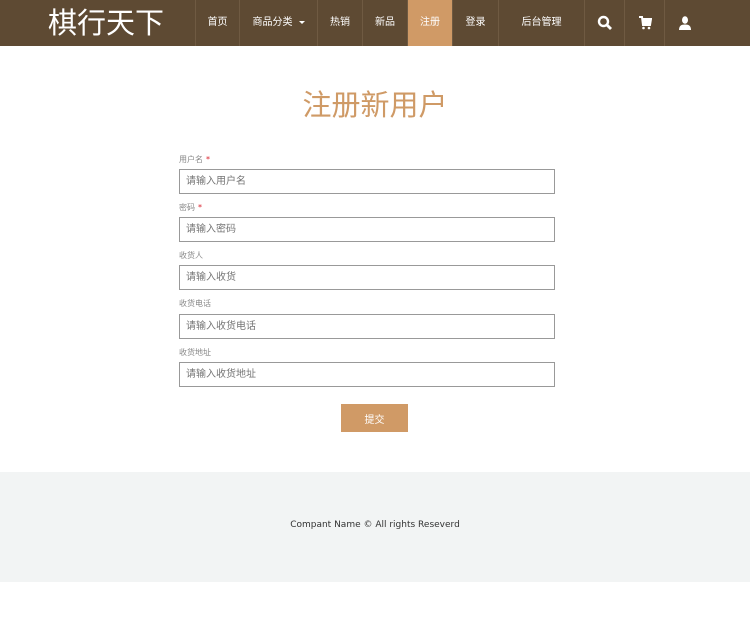 Image resolution: width=750 pixels, height=642 pixels. Describe the element at coordinates (217, 23) in the screenshot. I see `nav-home: 首页` at that location.